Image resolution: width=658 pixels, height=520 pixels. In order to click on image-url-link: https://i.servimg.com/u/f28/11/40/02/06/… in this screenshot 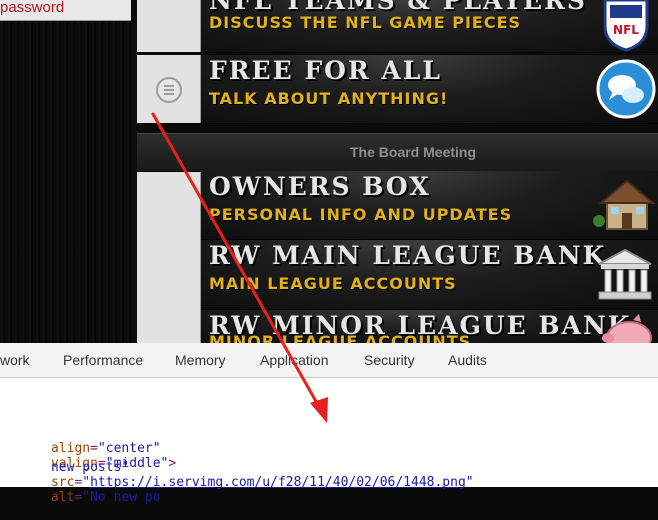, I will do `click(278, 482)`.